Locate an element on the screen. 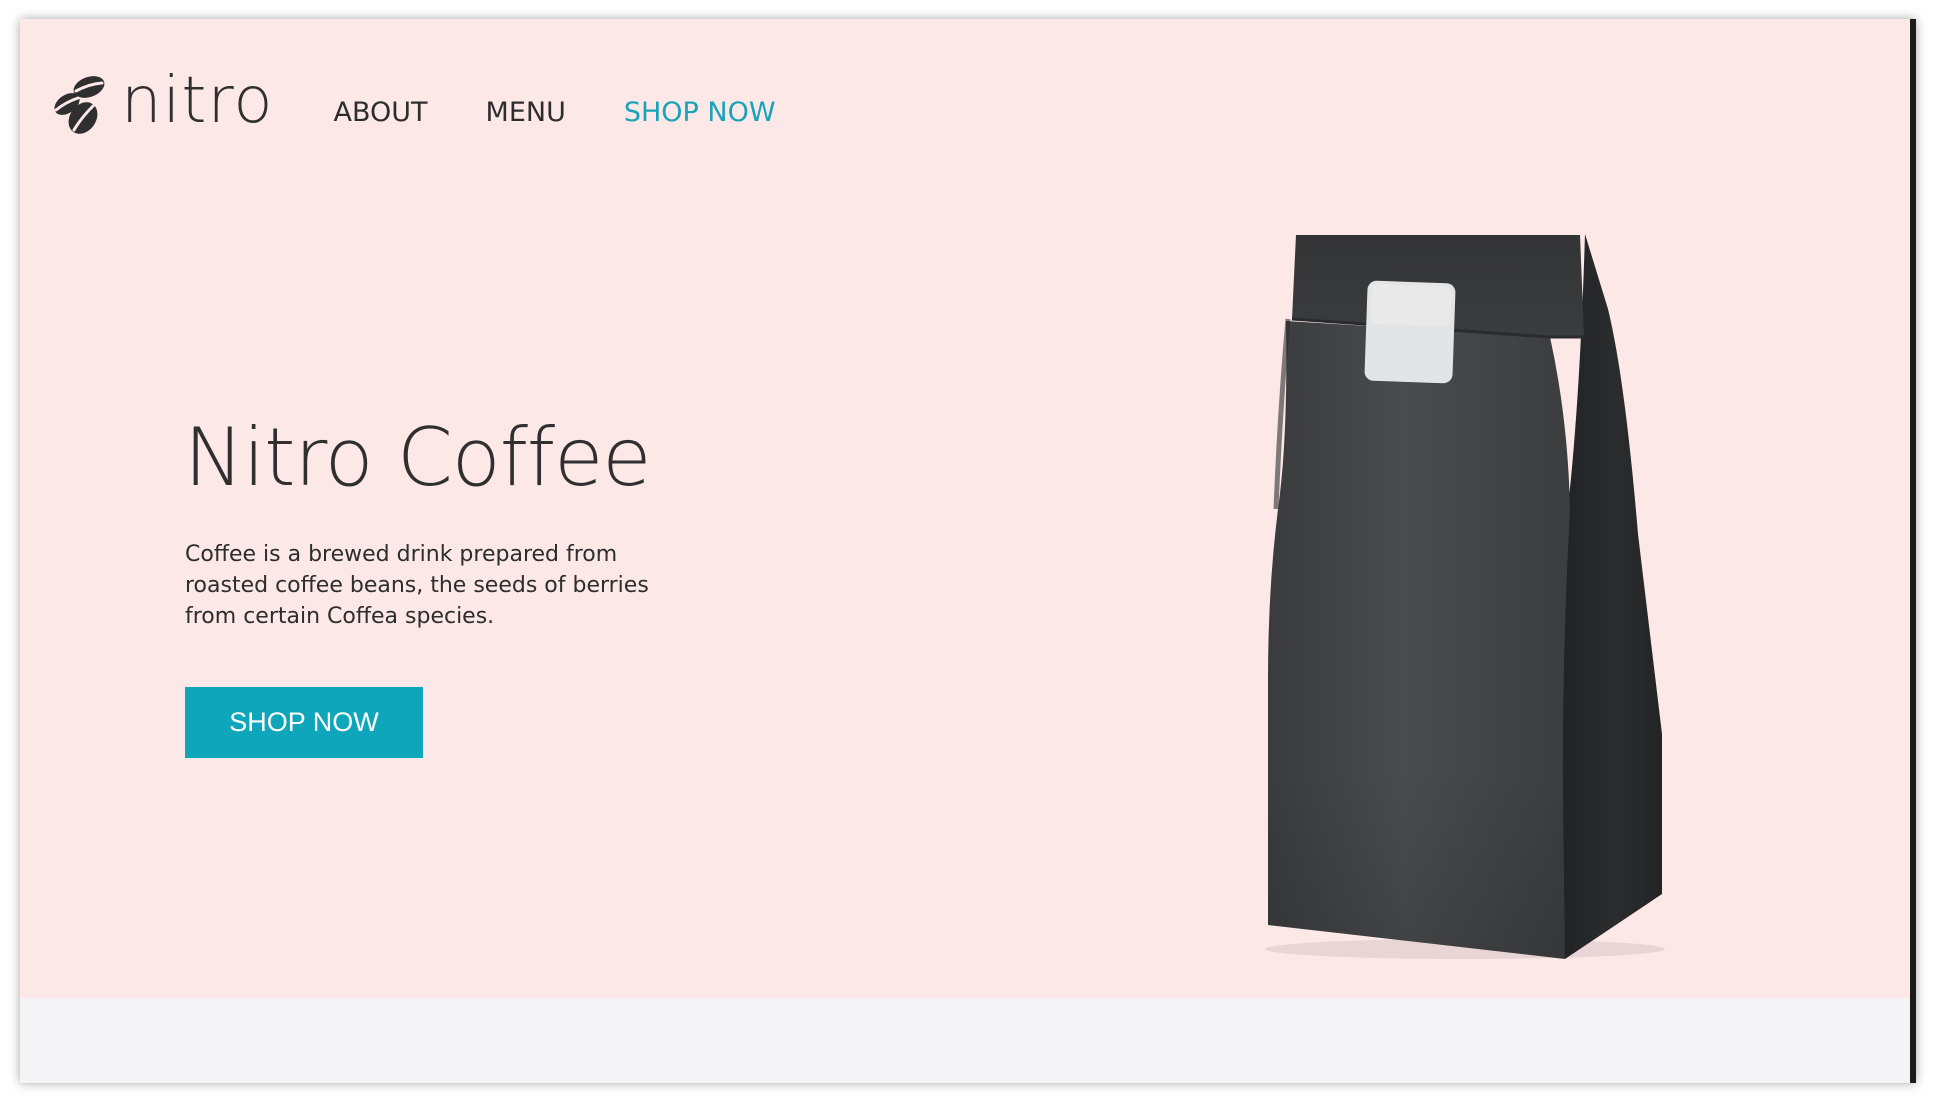 This screenshot has width=1944, height=1104. nav-link-shop-now: SHOP NOW is located at coordinates (700, 112).